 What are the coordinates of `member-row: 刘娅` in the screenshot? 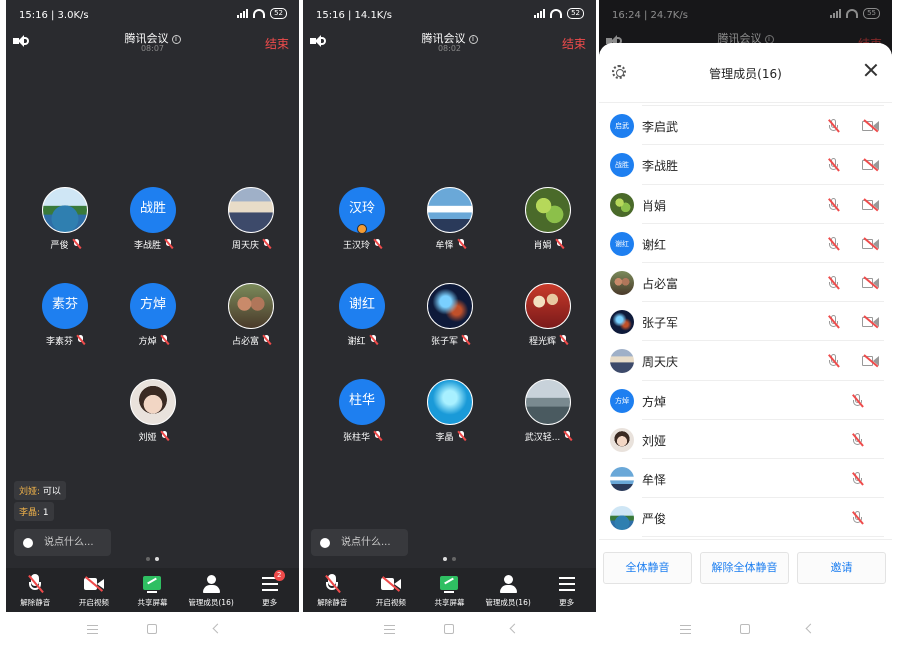 It's located at (745, 439).